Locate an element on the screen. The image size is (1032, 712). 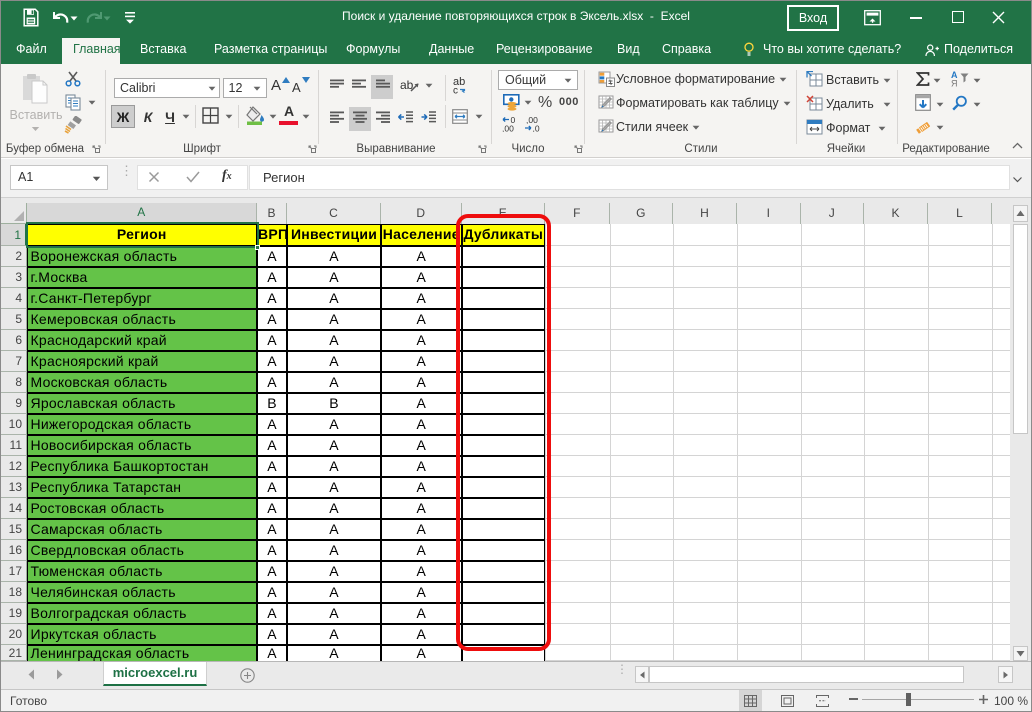
svg-text: c is located at coordinates (455, 90).